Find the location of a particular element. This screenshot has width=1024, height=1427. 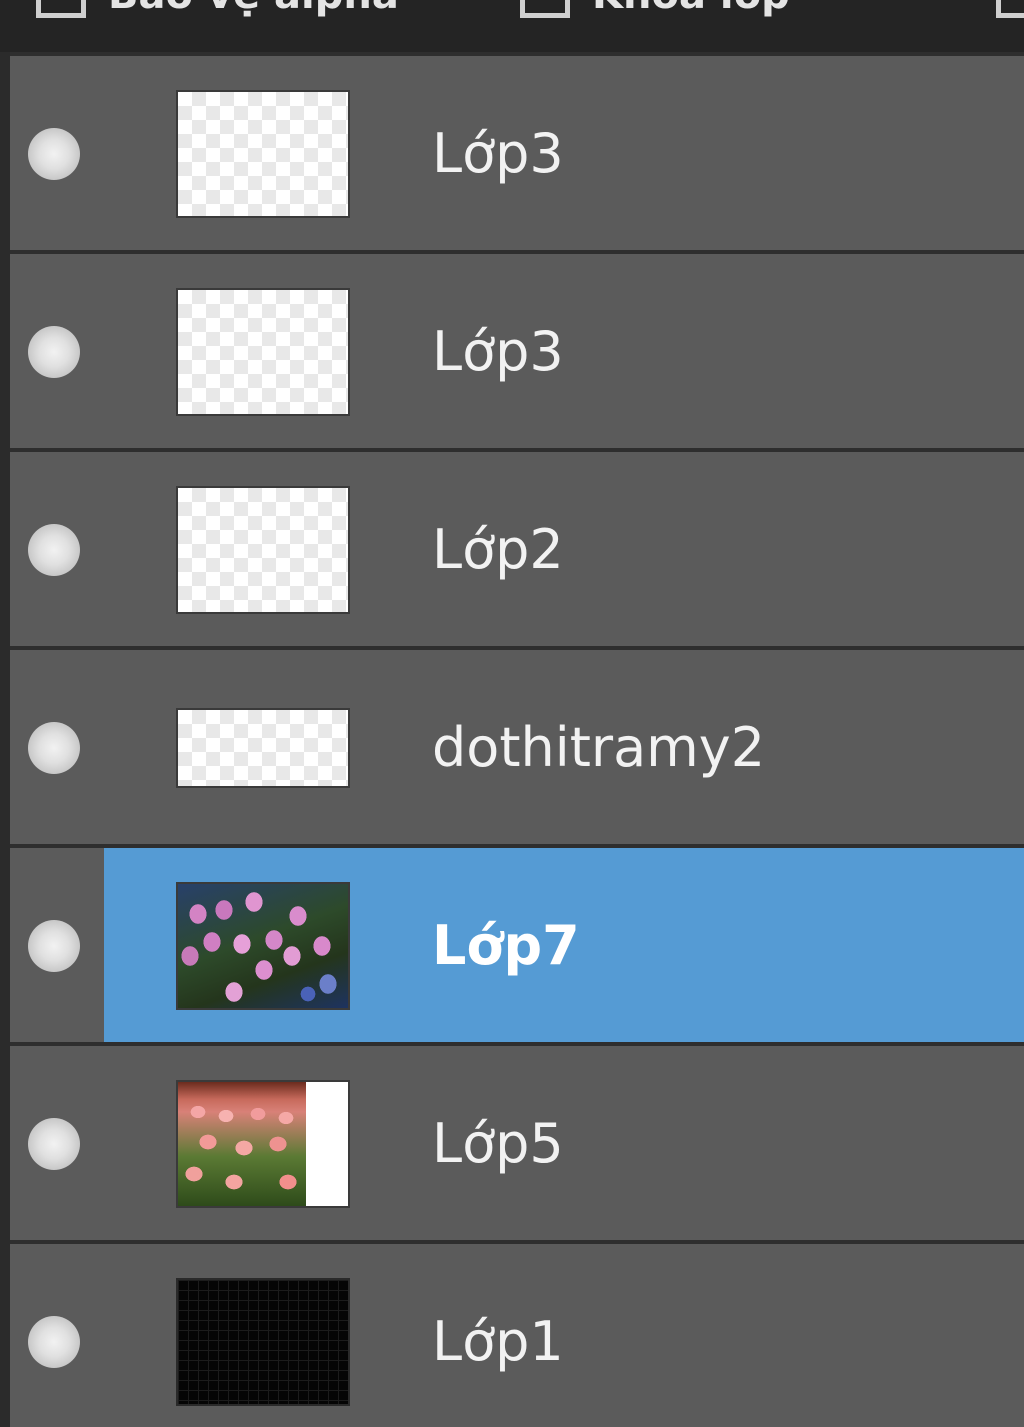

layer-row: dothitramy2 is located at coordinates (517, 745).